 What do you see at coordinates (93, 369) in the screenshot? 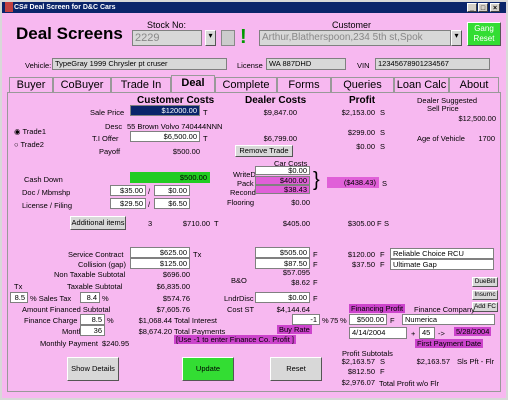
I see `show-details-button: Show Details` at bounding box center [93, 369].